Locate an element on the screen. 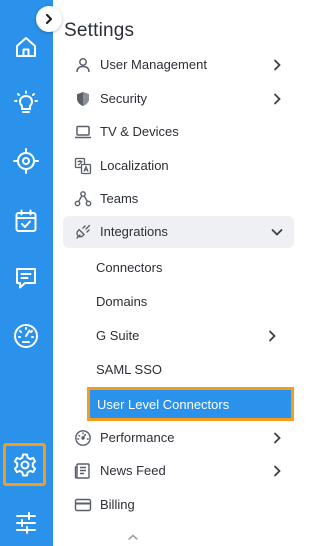  menu-item-label: Billing is located at coordinates (117, 504).